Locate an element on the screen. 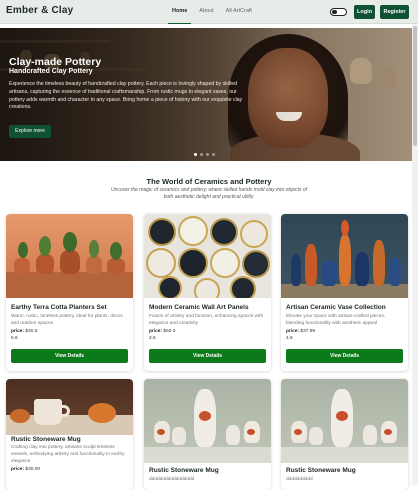  explore-more-button: Explore more is located at coordinates (30, 131).